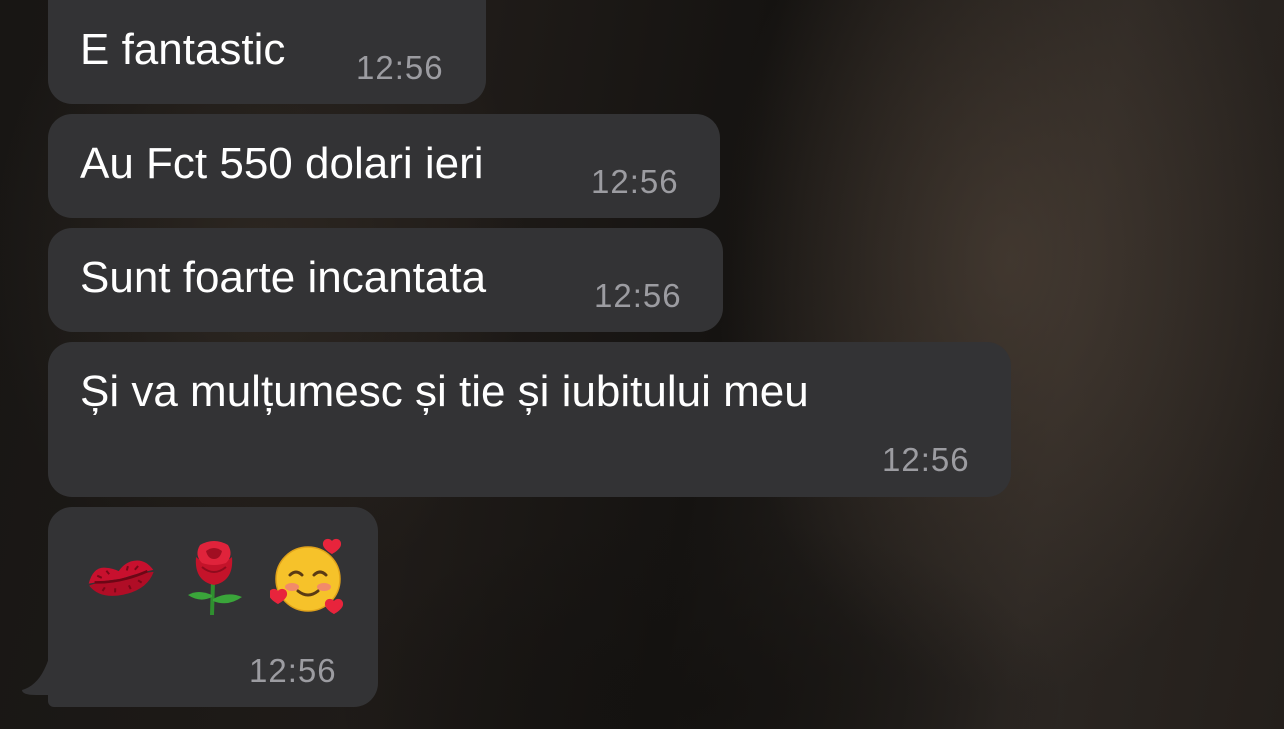 The width and height of the screenshot is (1284, 729). What do you see at coordinates (444, 391) in the screenshot?
I see `message-text: Și va mulțumesc și tie și iubitului meu` at bounding box center [444, 391].